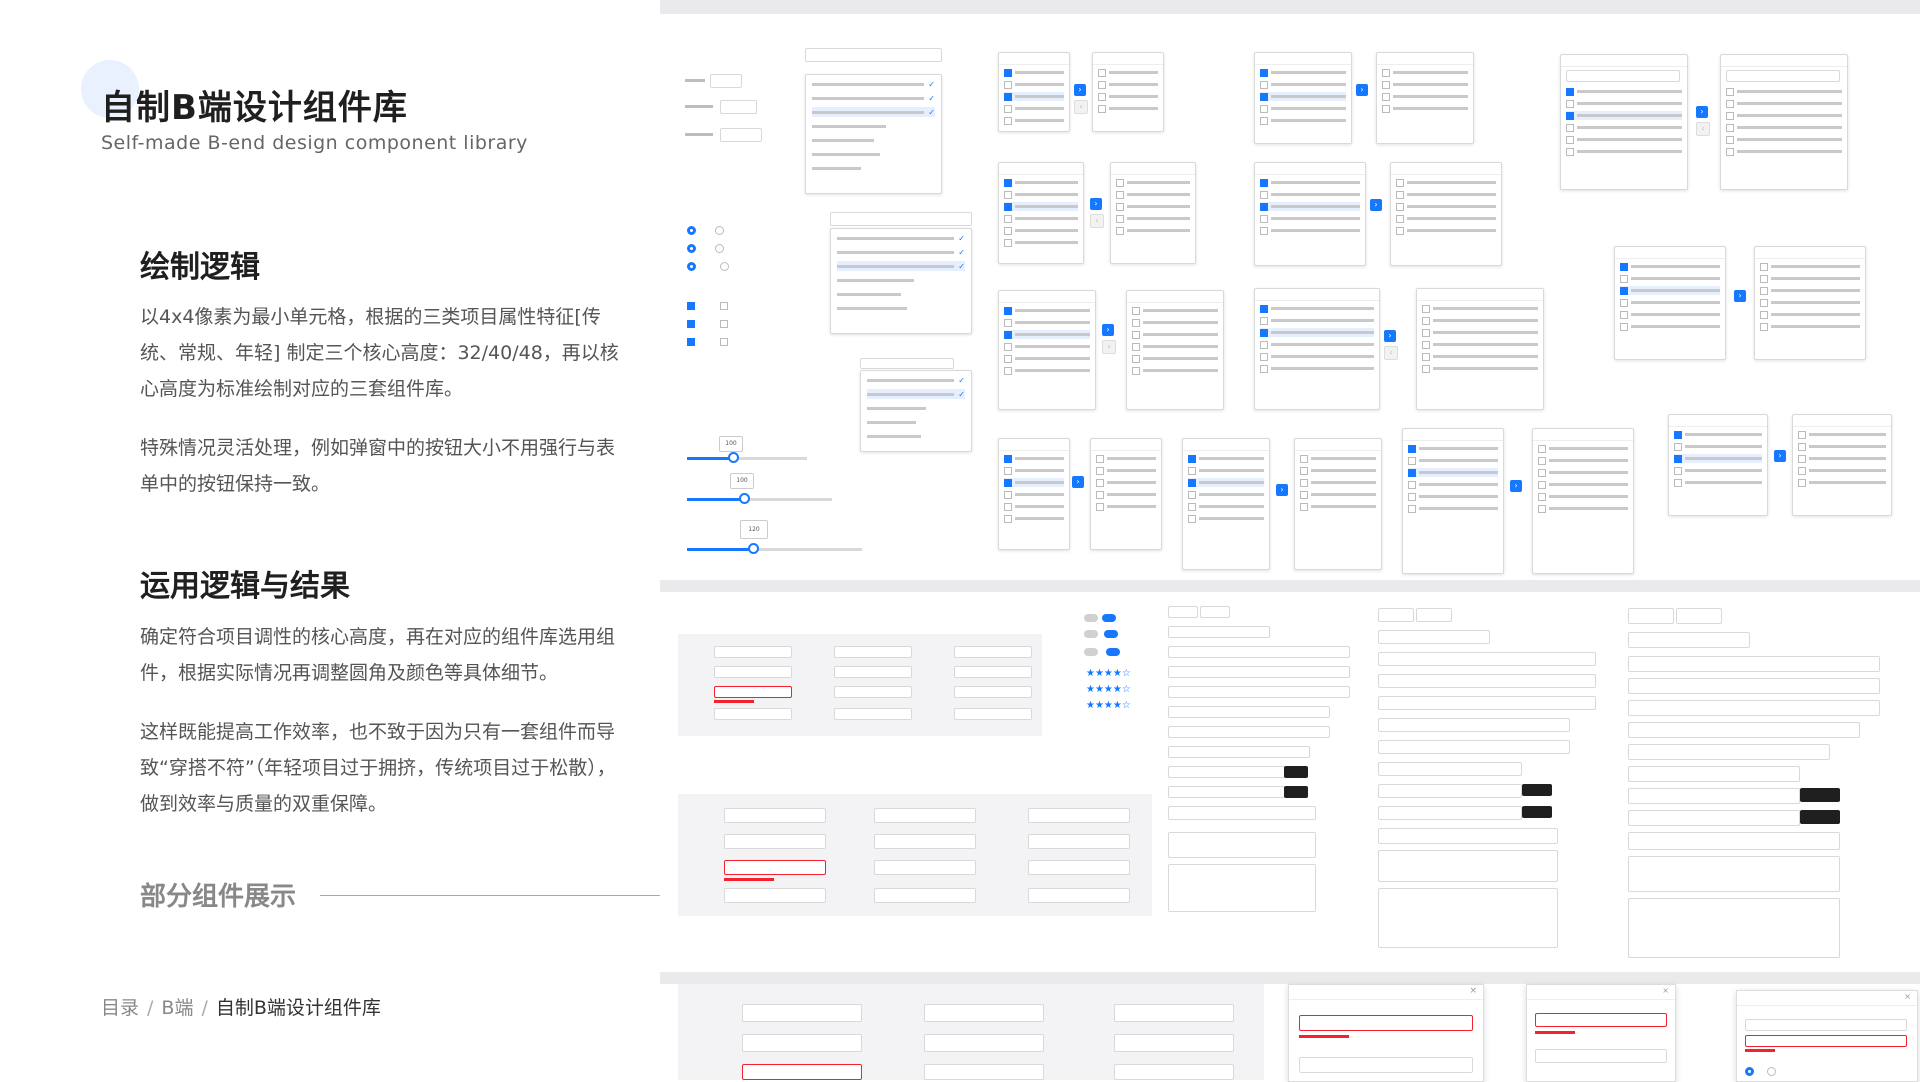 Image resolution: width=1920 pixels, height=1082 pixels. I want to click on breadcrumb-item-catalog: 目录, so click(120, 1008).